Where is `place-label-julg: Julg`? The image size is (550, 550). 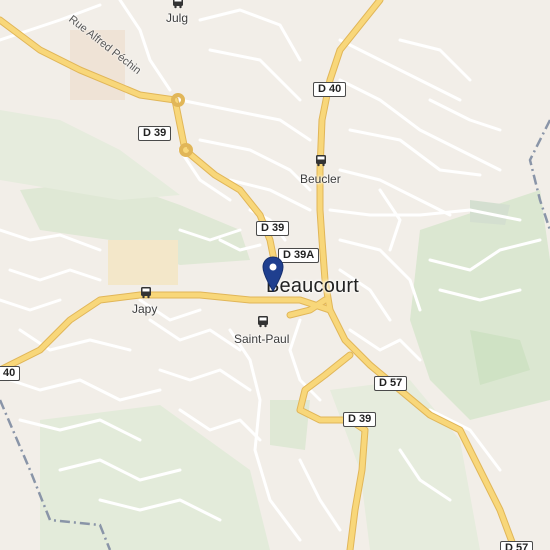 place-label-julg: Julg is located at coordinates (177, 18).